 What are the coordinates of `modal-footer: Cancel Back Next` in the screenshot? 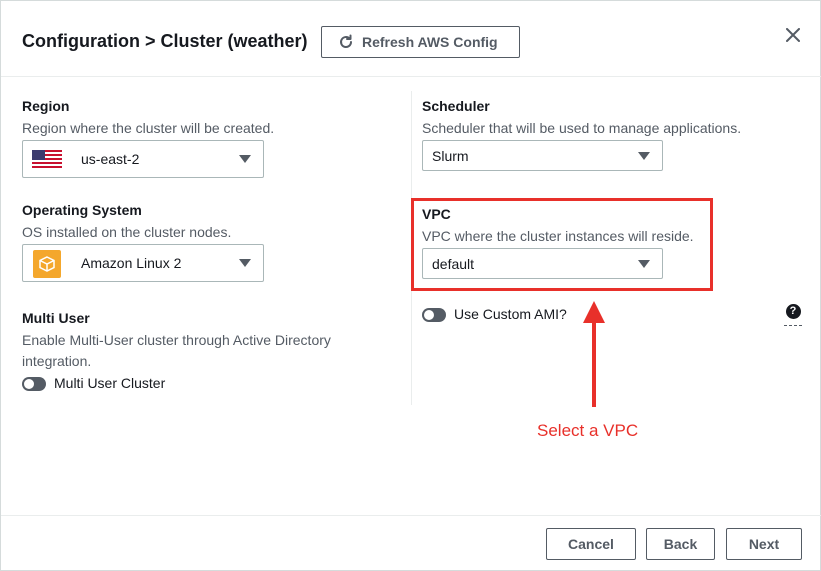 It's located at (411, 543).